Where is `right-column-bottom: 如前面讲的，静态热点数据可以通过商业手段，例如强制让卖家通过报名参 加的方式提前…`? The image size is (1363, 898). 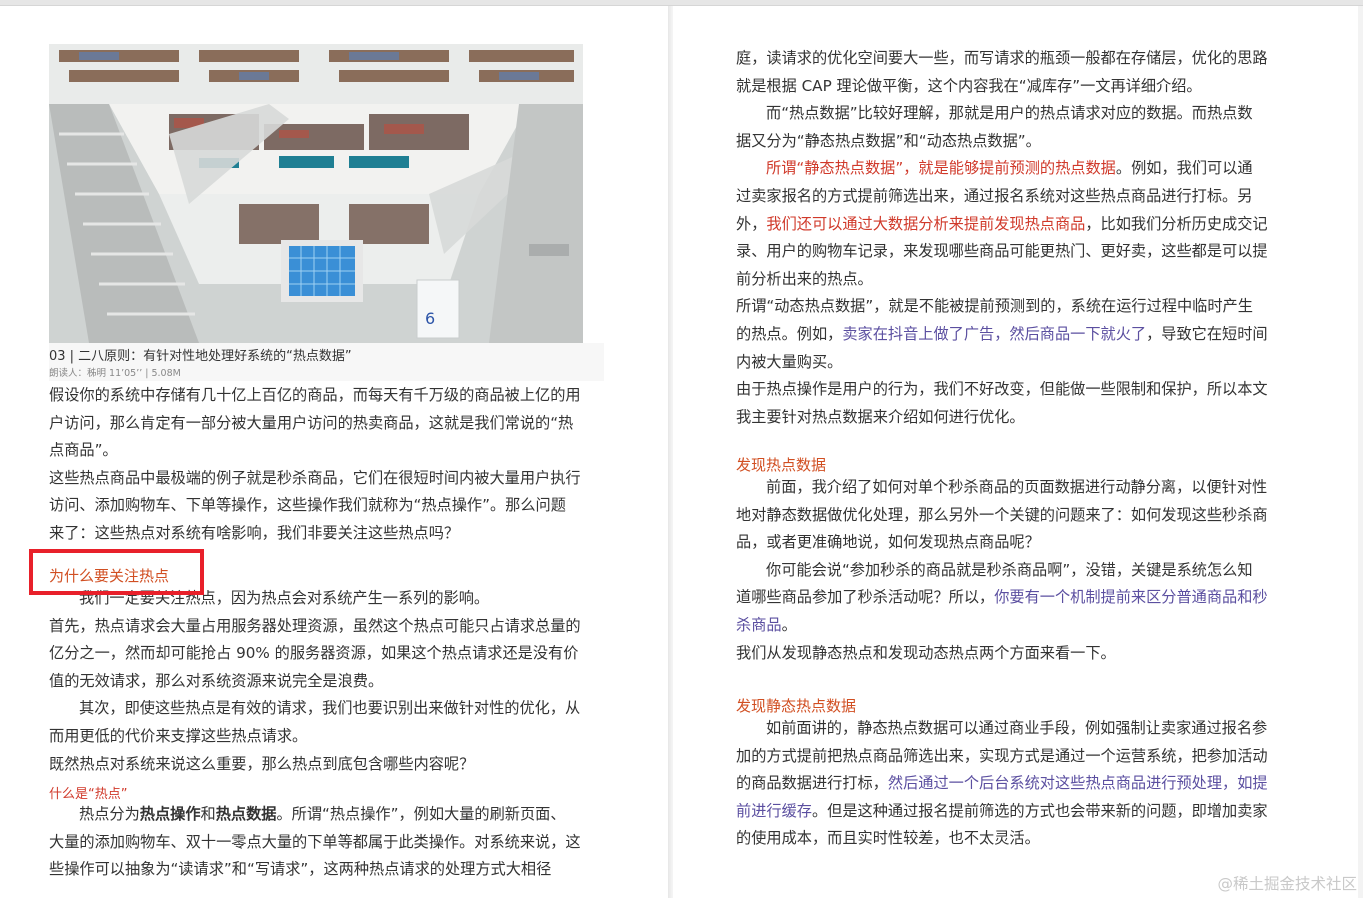 right-column-bottom: 如前面讲的，静态热点数据可以通过商业手段，例如强制让卖家通过报名参 加的方式提前… is located at coordinates (1002, 783).